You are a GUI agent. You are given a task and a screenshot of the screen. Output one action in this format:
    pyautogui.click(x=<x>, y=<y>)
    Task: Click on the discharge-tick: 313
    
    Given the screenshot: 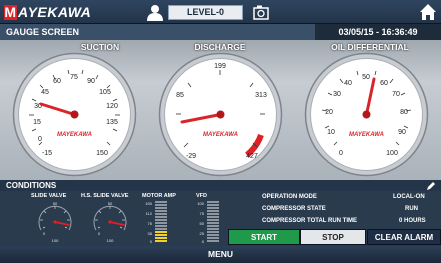 What is the action you would take?
    pyautogui.click(x=261, y=95)
    